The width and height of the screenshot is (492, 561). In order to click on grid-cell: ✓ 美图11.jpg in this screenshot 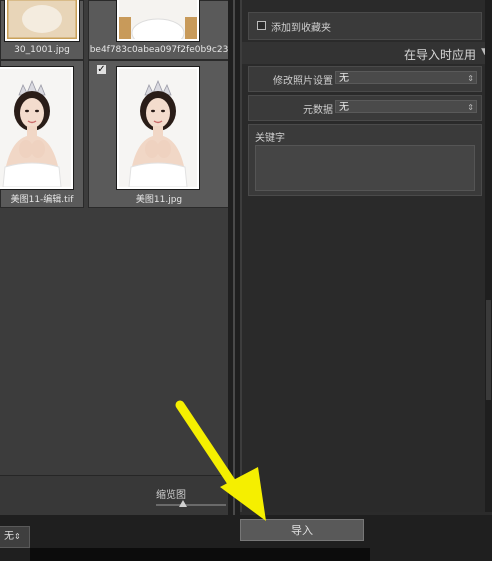, I will do `click(159, 134)`.